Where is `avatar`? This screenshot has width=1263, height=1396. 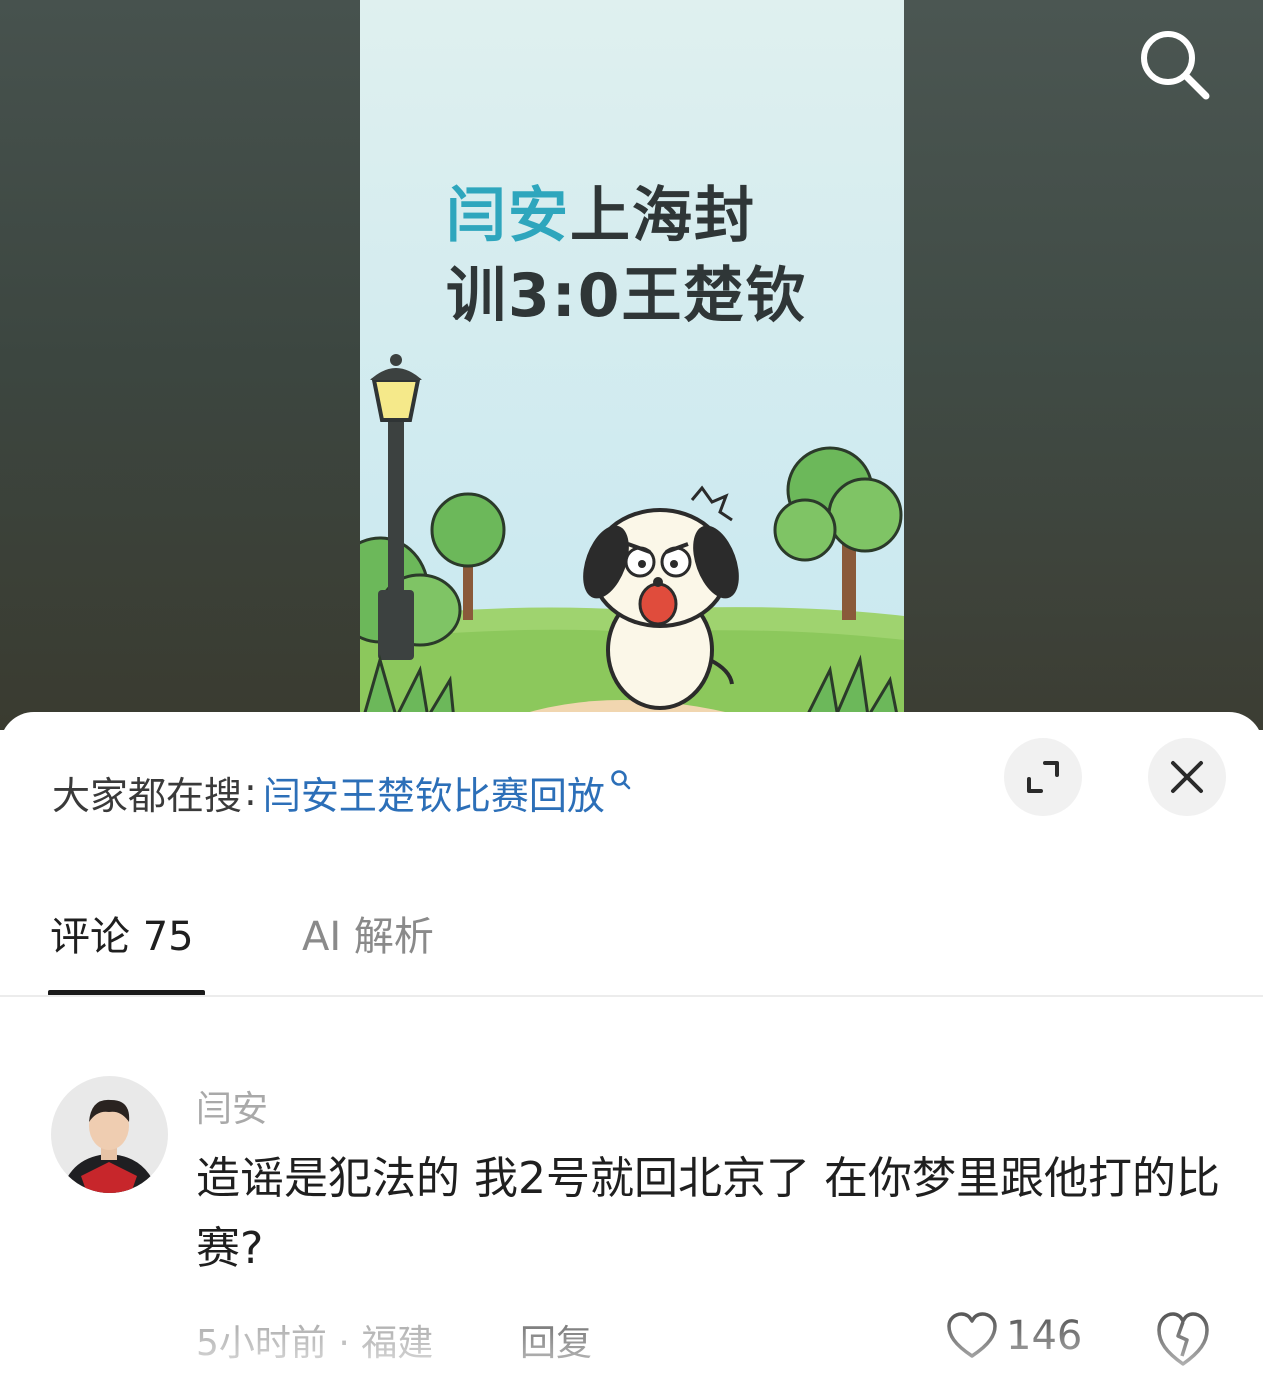 avatar is located at coordinates (109, 1134).